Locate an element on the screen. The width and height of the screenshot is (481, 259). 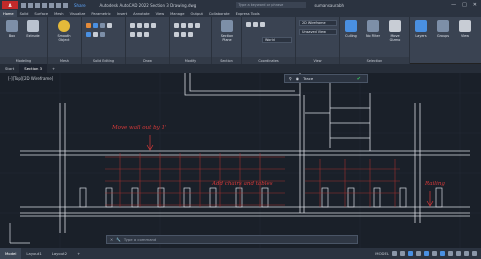
hatch-icon is located at coordinates (139, 34).